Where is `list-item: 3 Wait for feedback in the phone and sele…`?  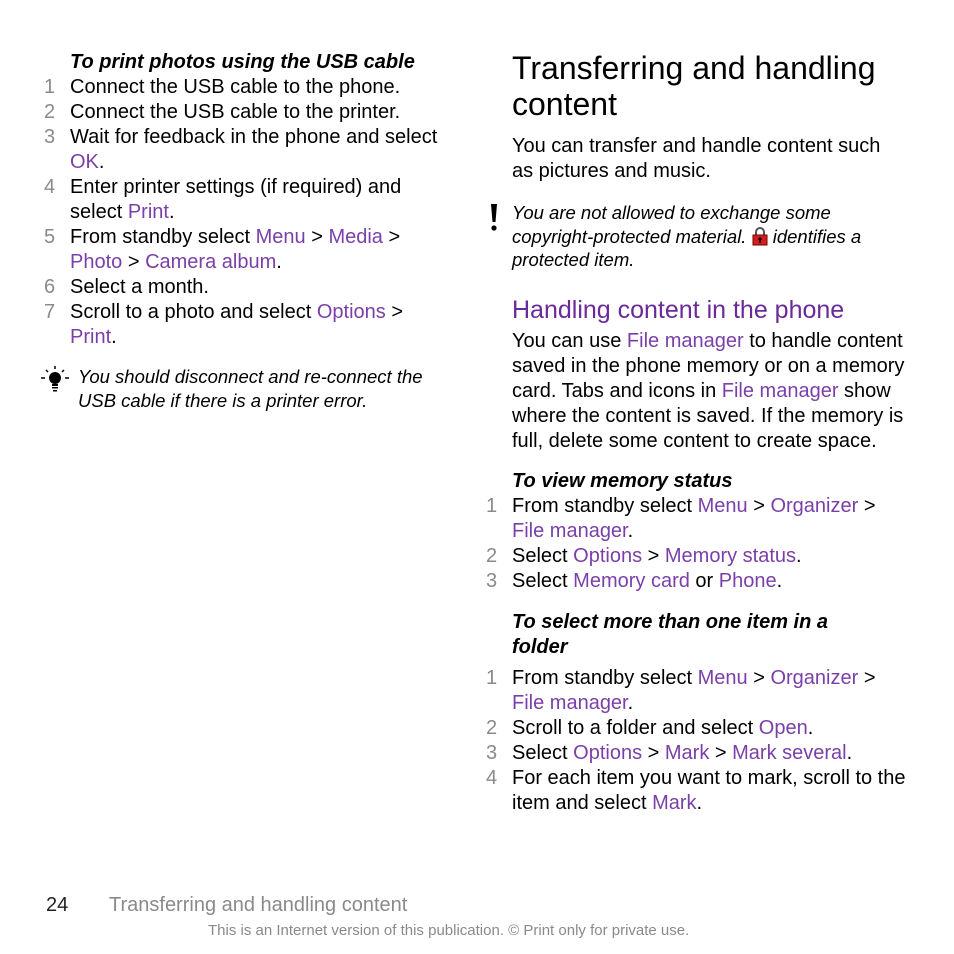
list-item: 3 Wait for feedback in the phone and sele… is located at coordinates (249, 150).